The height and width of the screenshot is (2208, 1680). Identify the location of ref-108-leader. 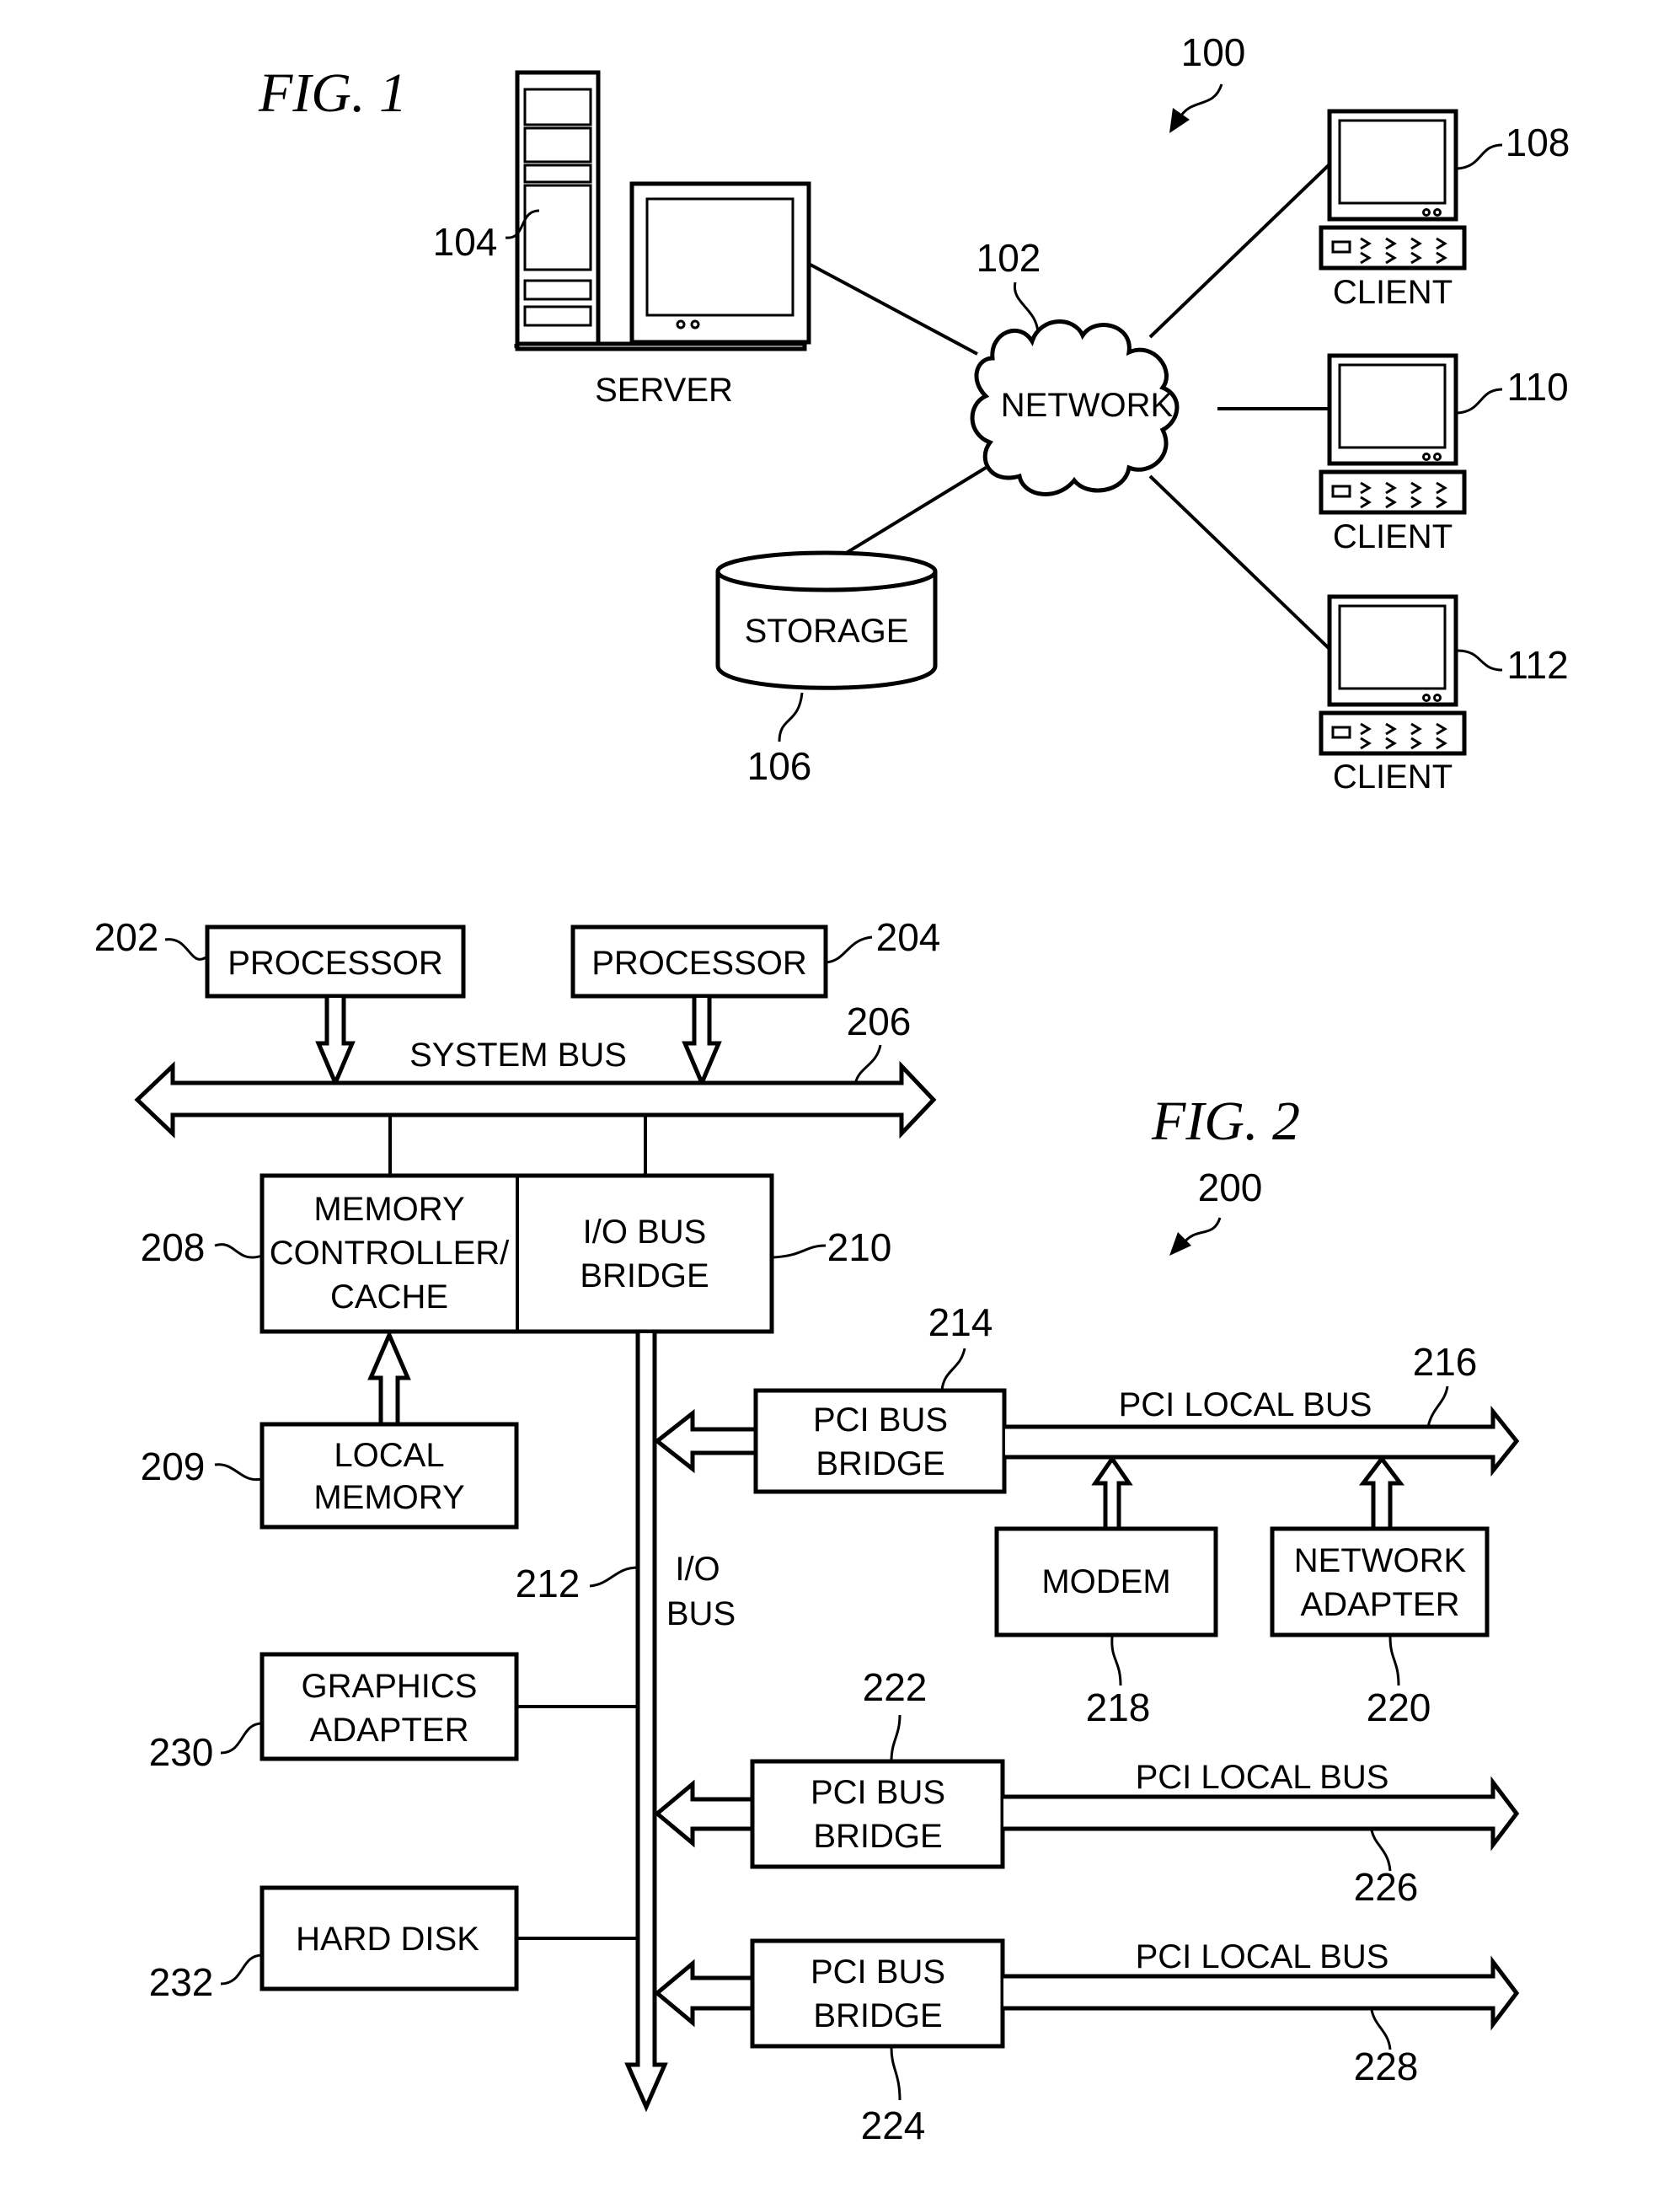
(1480, 156).